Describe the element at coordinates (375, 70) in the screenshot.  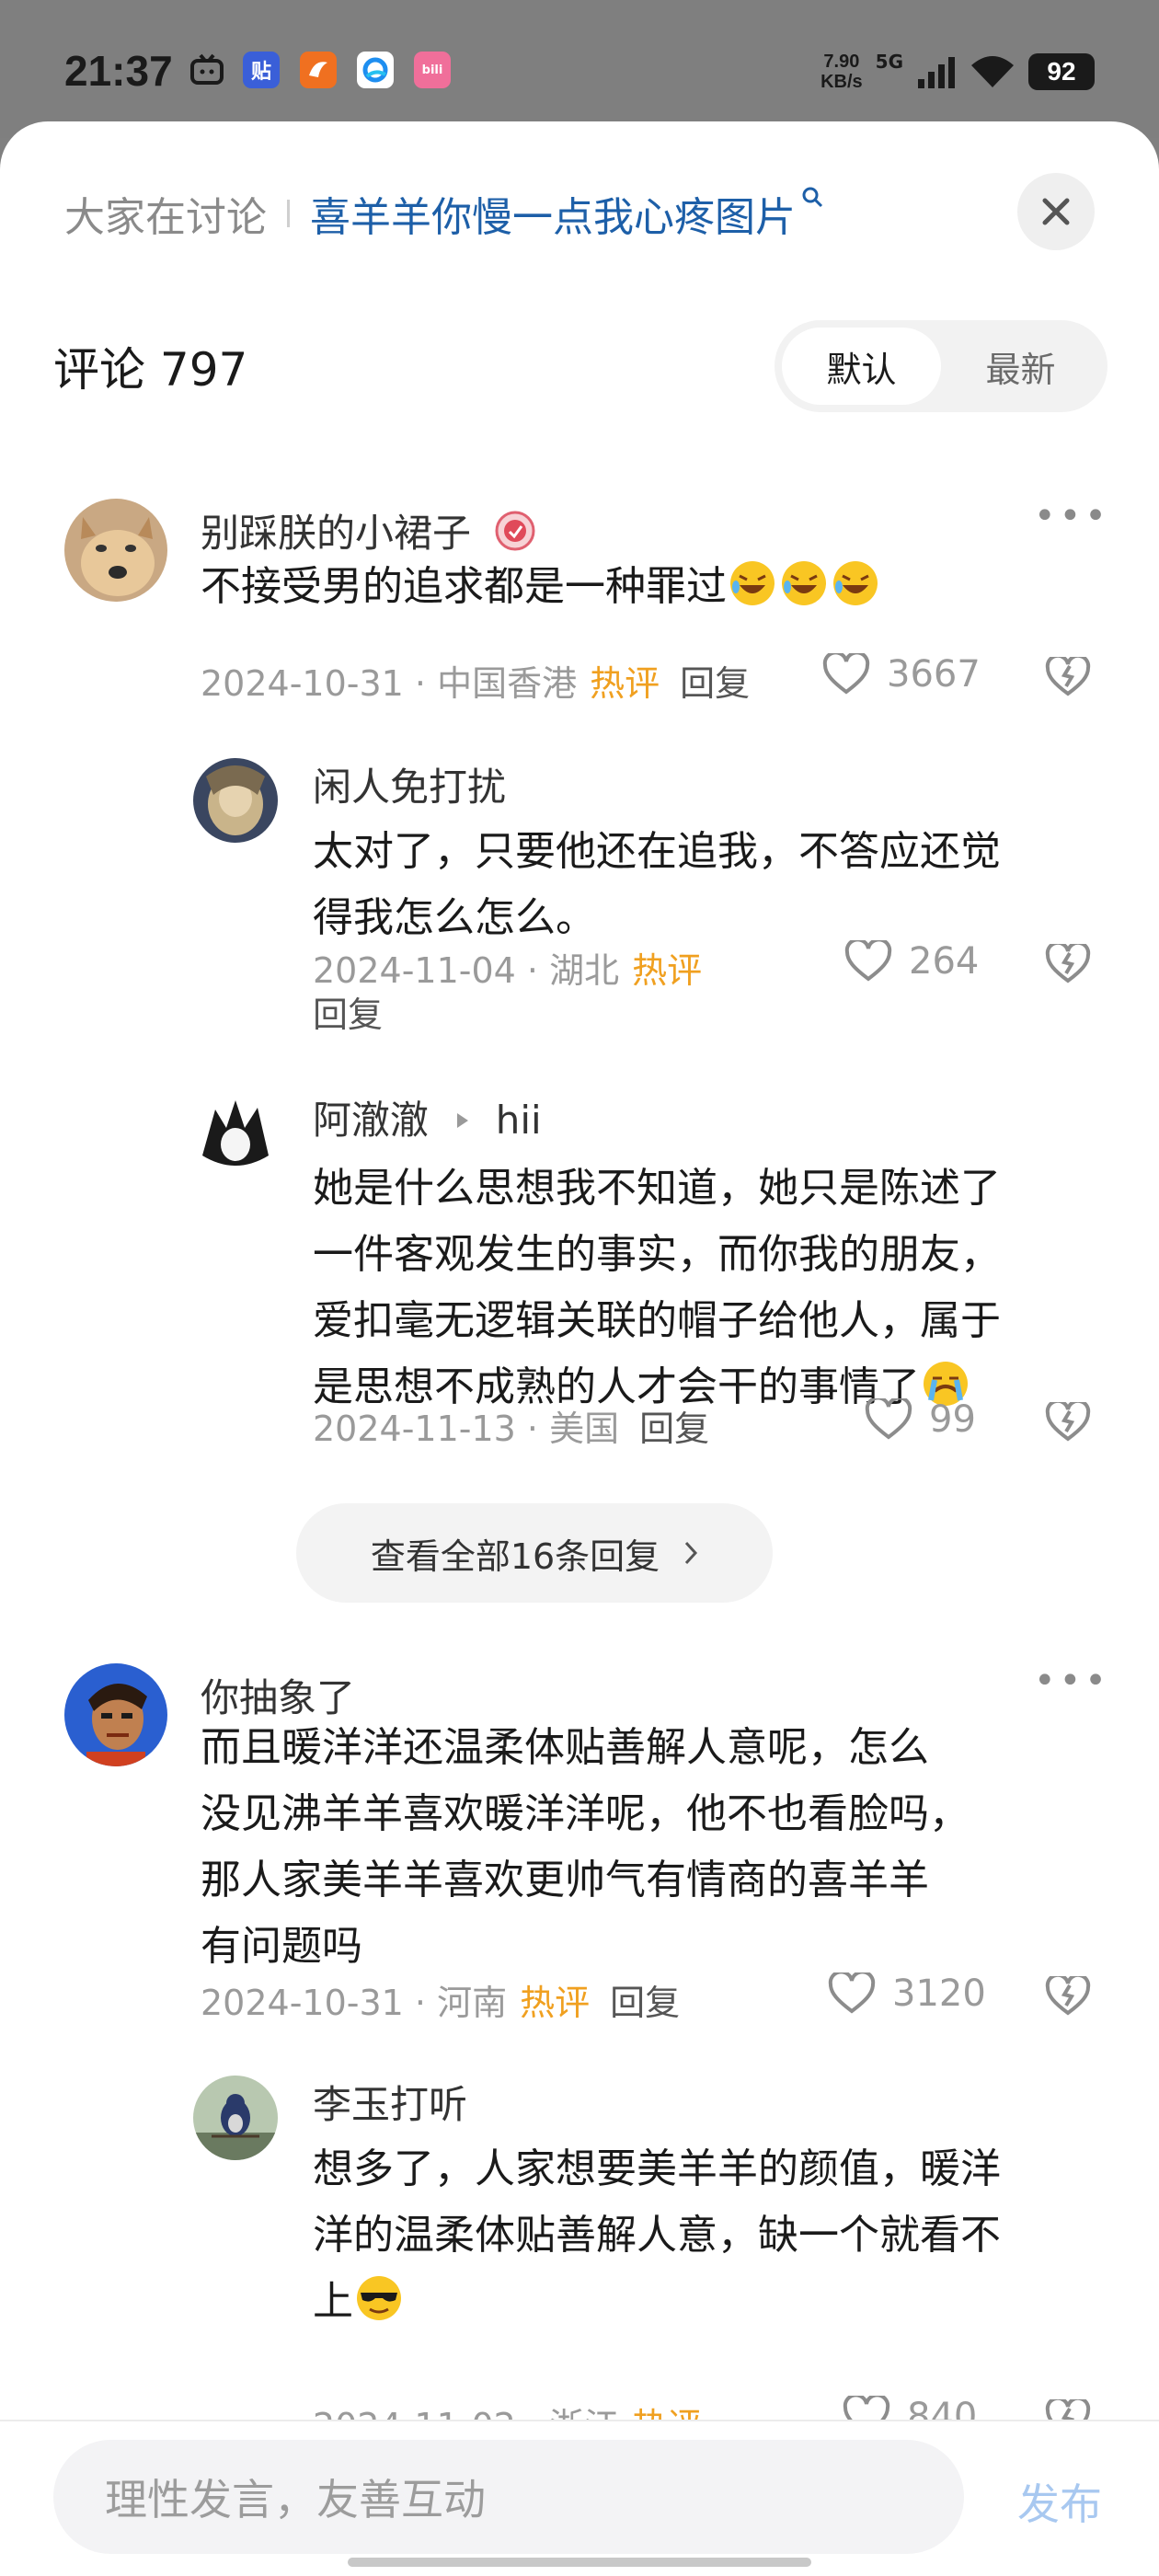
I see `qq-browser-icon` at that location.